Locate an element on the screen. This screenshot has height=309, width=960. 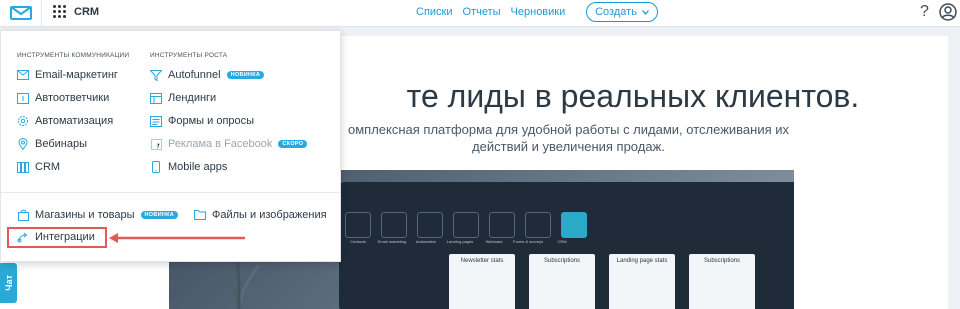
help-icon: ? is located at coordinates (924, 12).